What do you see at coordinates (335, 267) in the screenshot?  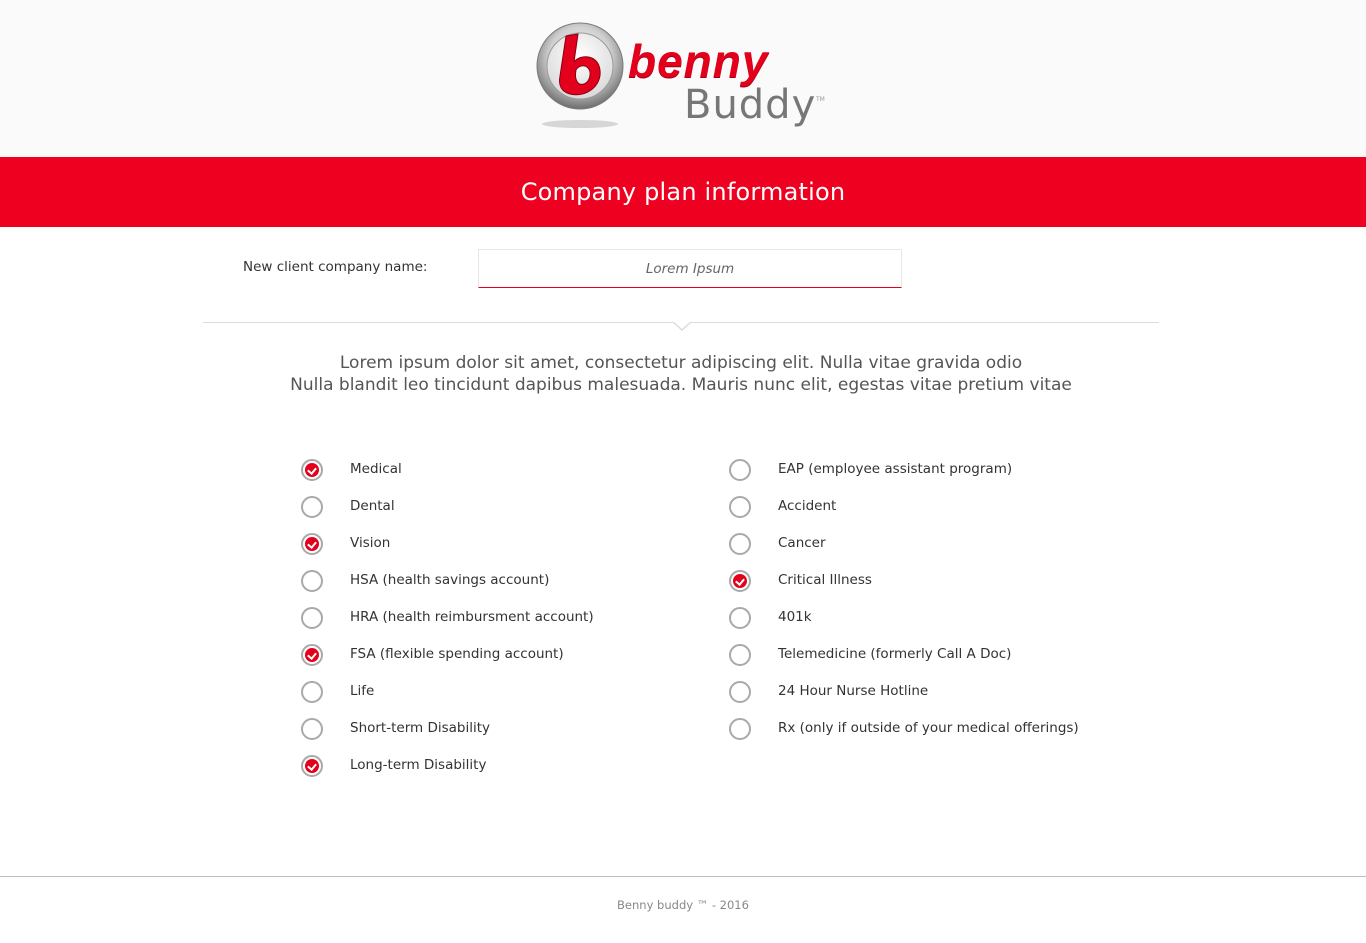 I see `company-name-label: New client company name:` at bounding box center [335, 267].